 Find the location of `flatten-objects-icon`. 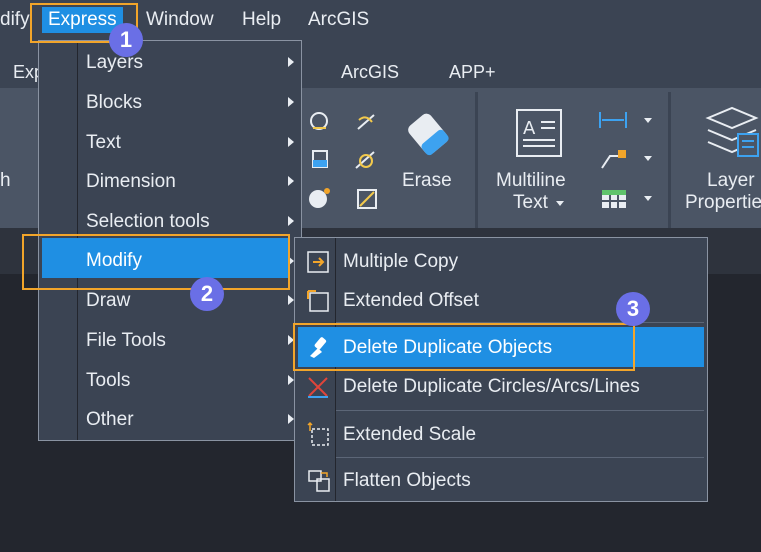

flatten-objects-icon is located at coordinates (319, 481).